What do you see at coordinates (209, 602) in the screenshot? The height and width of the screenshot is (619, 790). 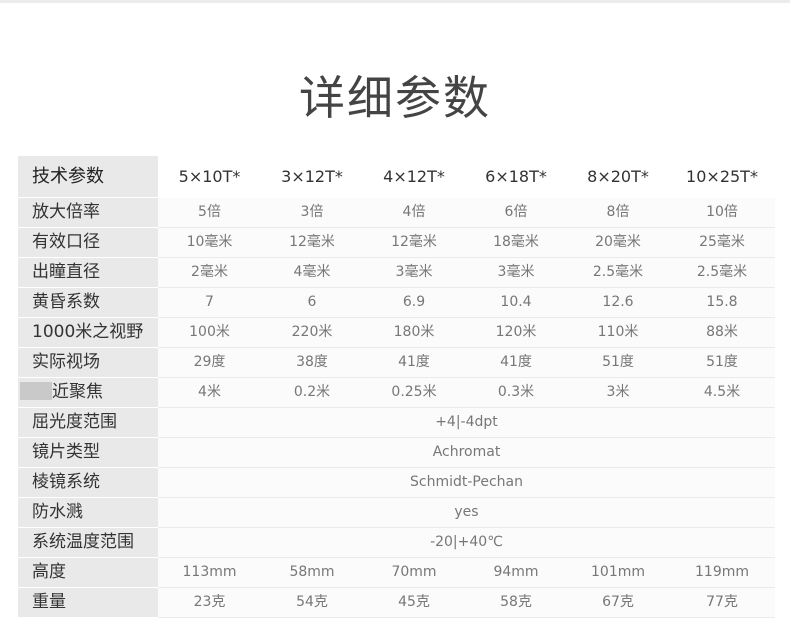 I see `table-cell: 23克` at bounding box center [209, 602].